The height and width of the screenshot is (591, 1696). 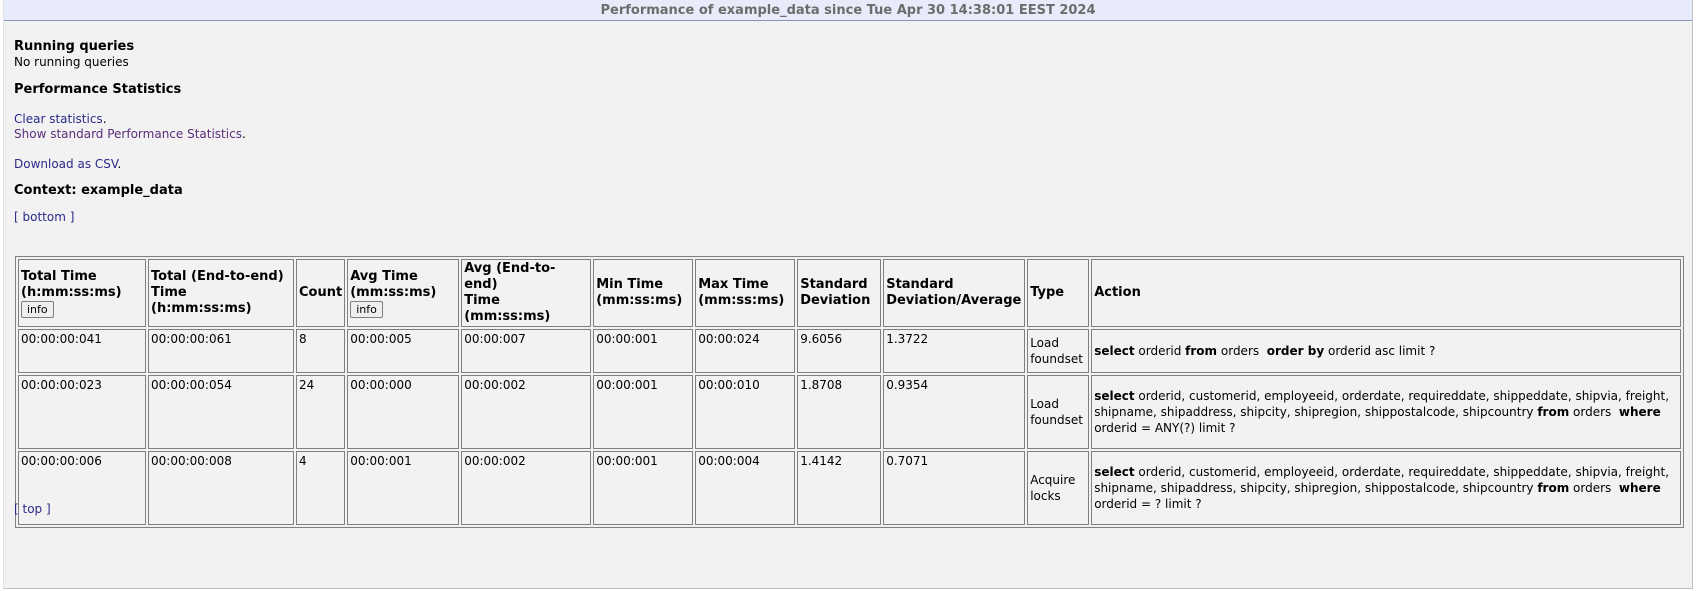 What do you see at coordinates (71, 62) in the screenshot?
I see `running-queries-status: No running queries` at bounding box center [71, 62].